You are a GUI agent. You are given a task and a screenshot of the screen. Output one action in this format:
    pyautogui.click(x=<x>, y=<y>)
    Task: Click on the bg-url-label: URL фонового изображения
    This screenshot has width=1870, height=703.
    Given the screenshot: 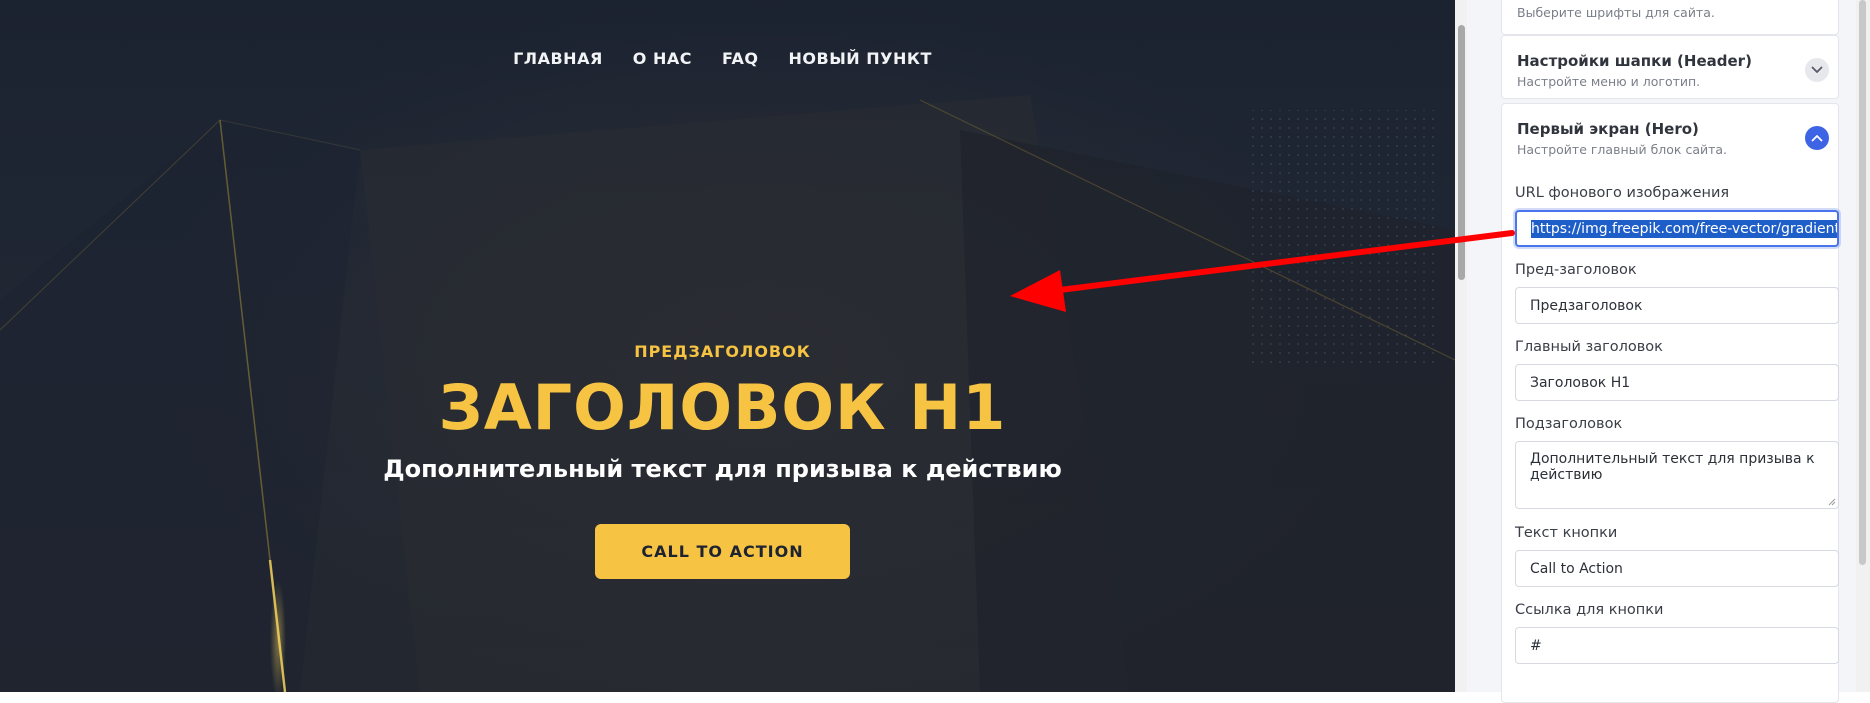 What is the action you would take?
    pyautogui.click(x=1622, y=193)
    